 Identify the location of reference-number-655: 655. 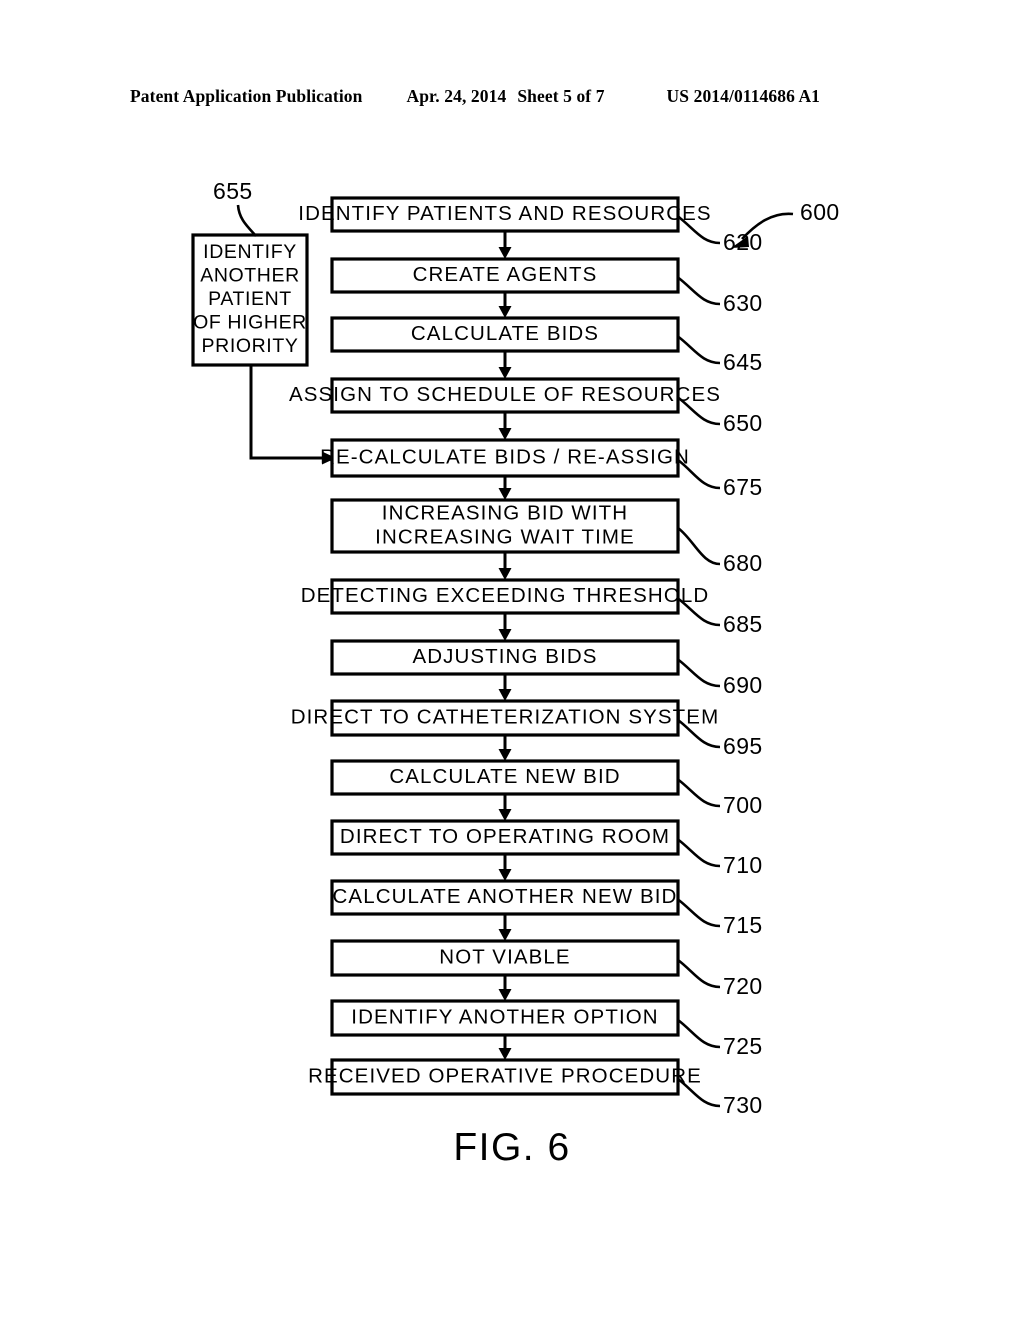
(233, 191).